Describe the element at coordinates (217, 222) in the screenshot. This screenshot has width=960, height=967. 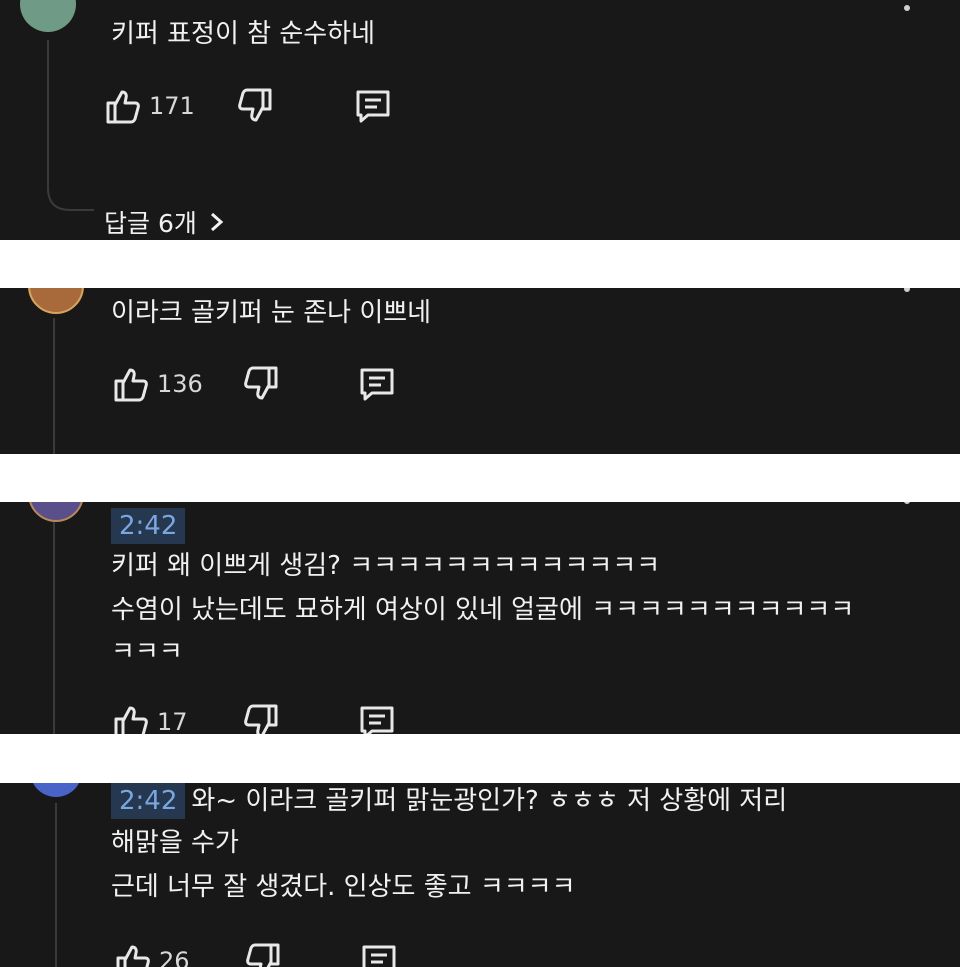
I see `chevron-right-icon` at that location.